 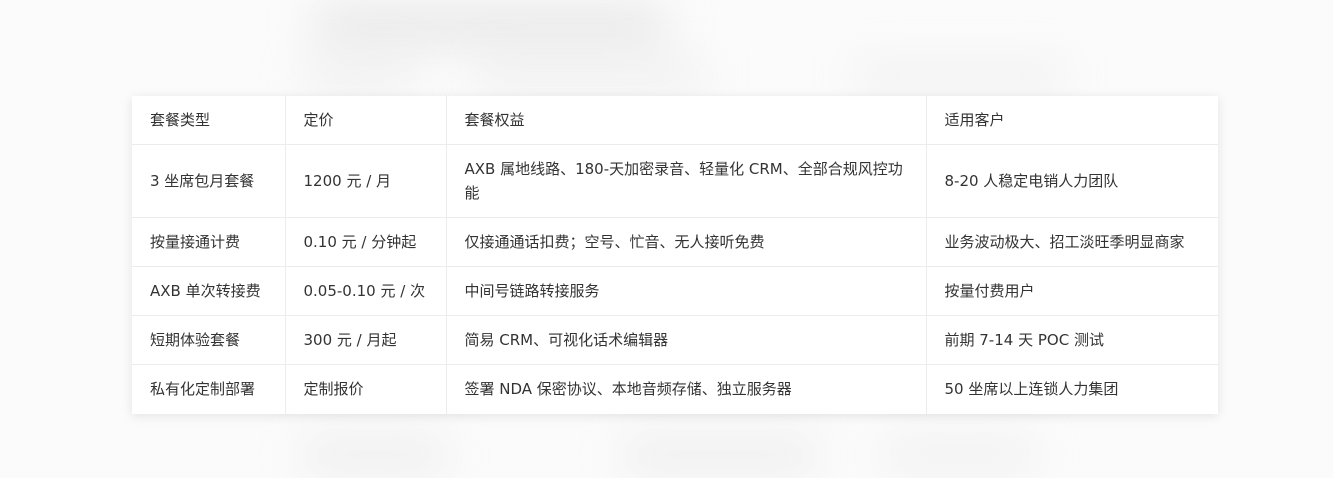 What do you see at coordinates (1072, 291) in the screenshot?
I see `cell-target-customers: 按量付费用户` at bounding box center [1072, 291].